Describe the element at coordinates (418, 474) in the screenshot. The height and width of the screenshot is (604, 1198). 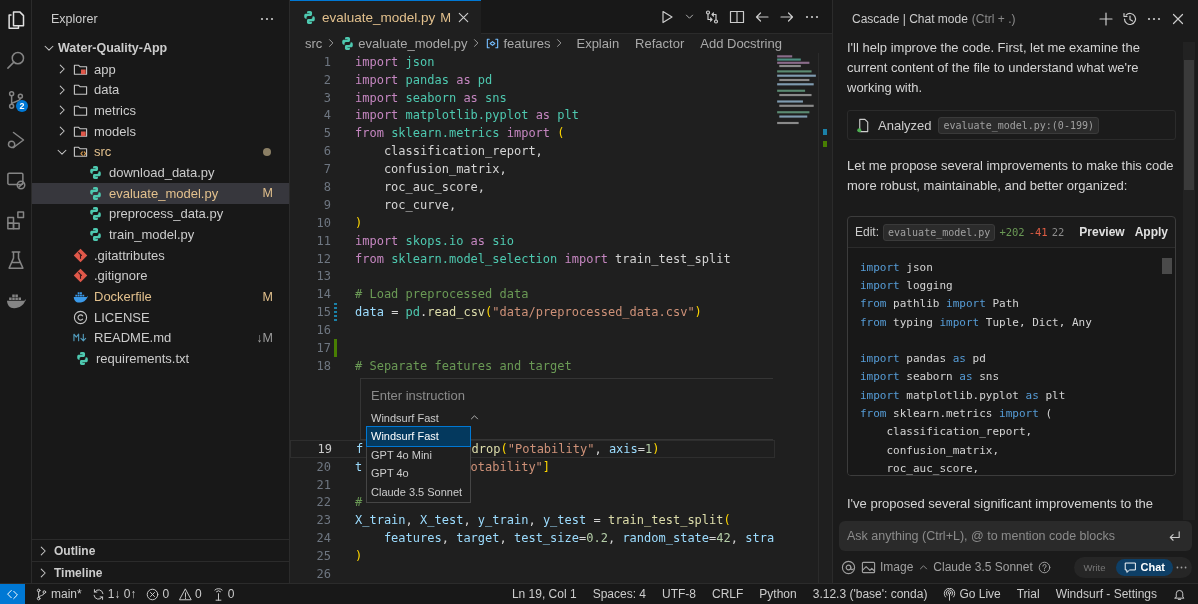
I see `menu-item: GPT 4o` at that location.